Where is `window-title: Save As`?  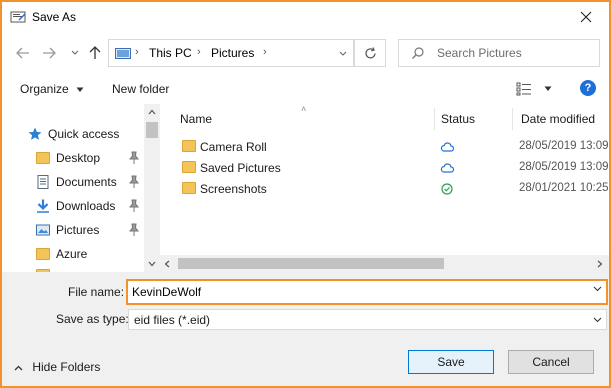 window-title: Save As is located at coordinates (54, 17).